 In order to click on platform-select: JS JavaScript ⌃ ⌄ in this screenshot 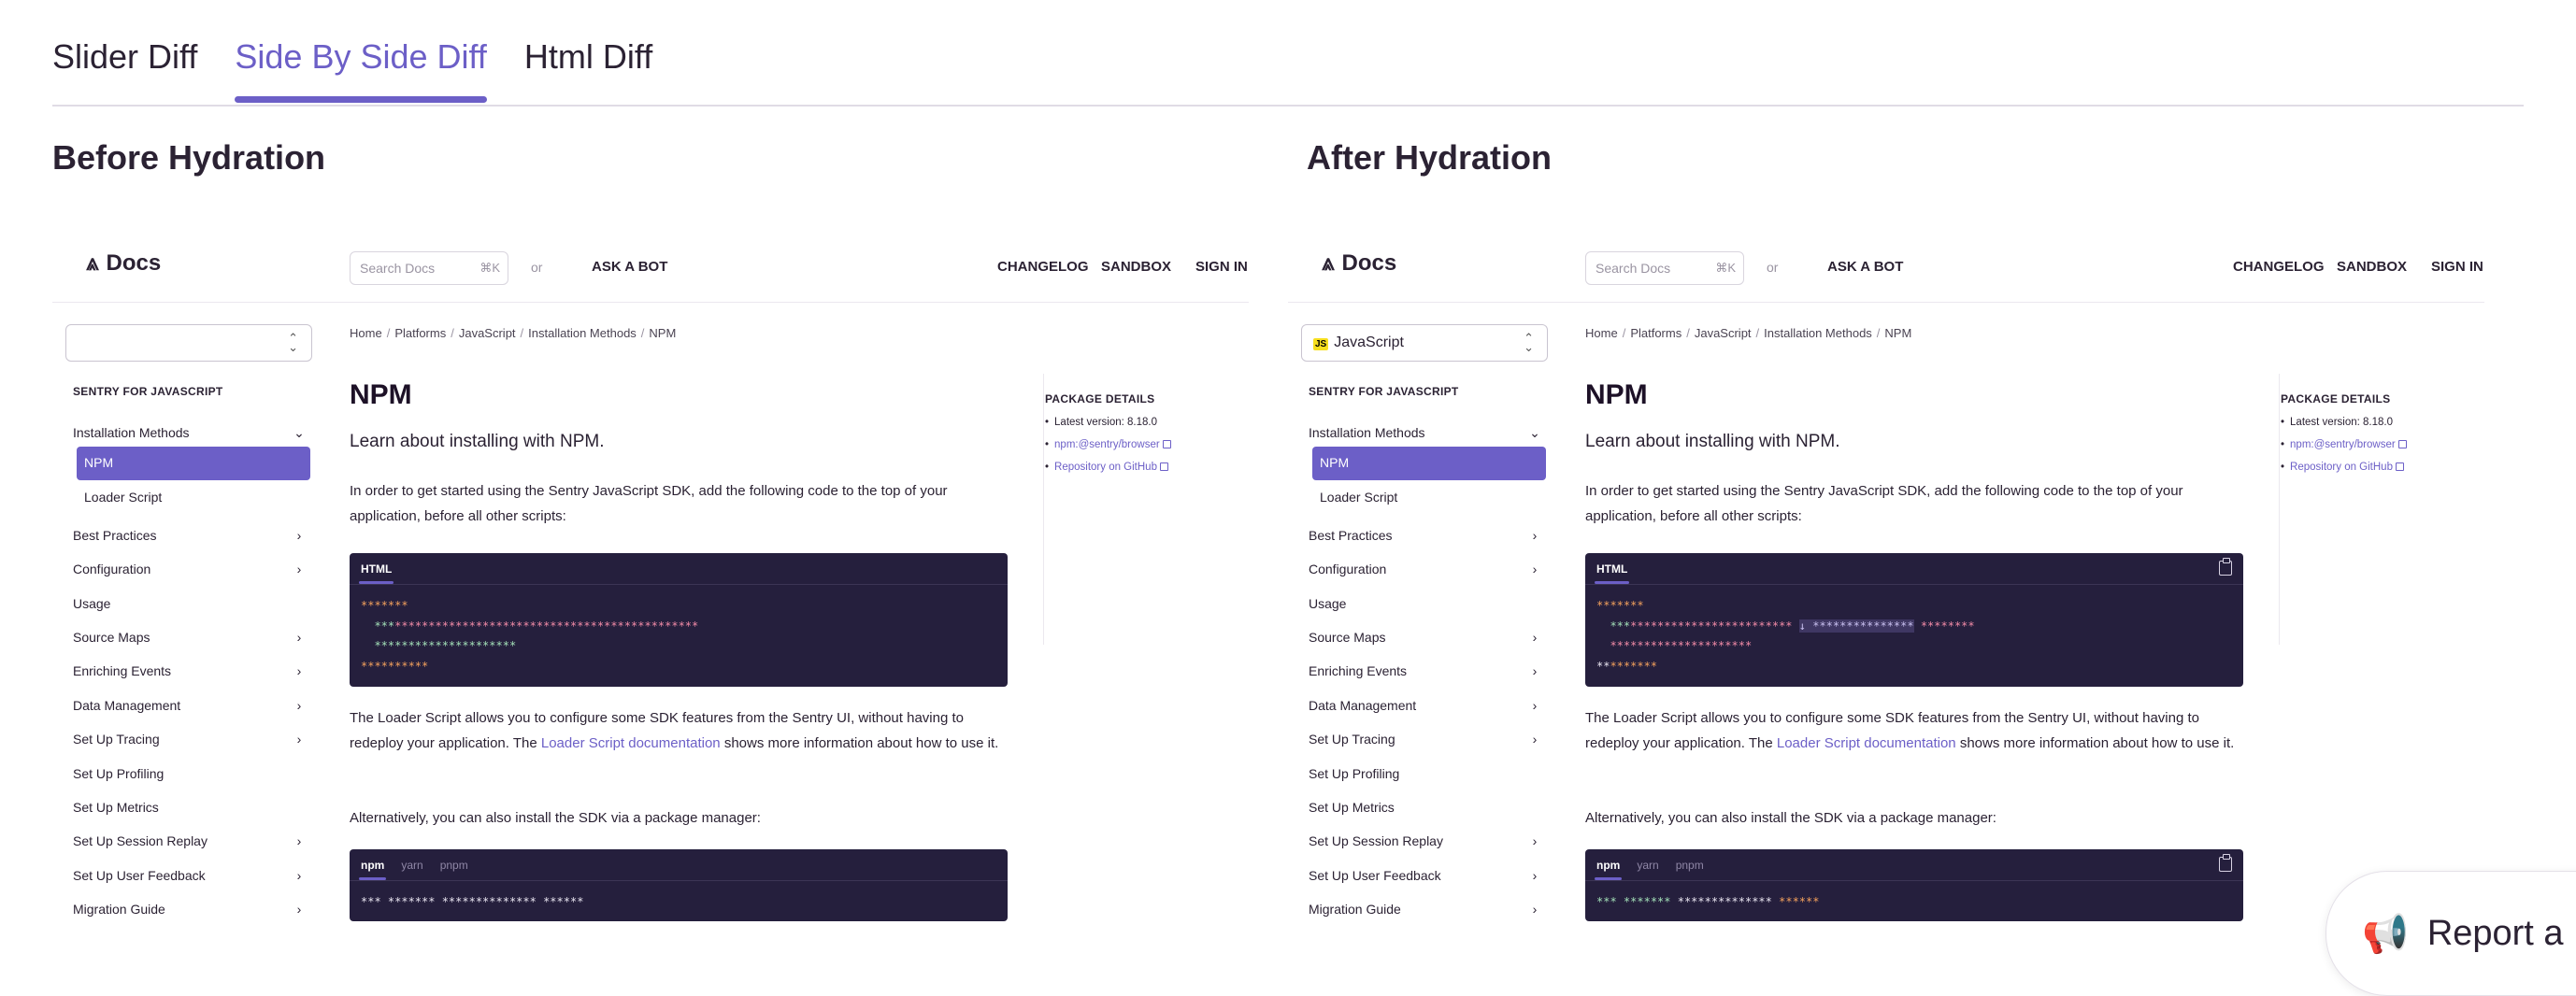, I will do `click(1424, 343)`.